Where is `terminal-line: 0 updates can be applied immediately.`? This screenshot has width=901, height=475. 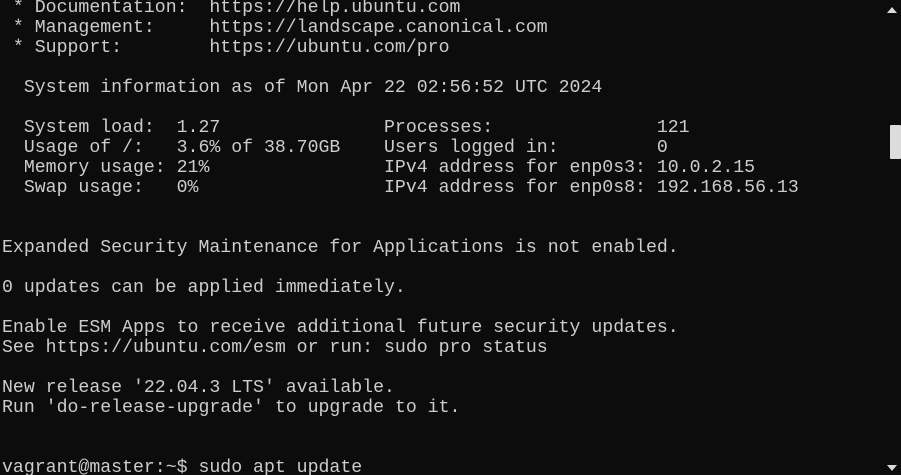
terminal-line: 0 updates can be applied immediately. is located at coordinates (204, 288).